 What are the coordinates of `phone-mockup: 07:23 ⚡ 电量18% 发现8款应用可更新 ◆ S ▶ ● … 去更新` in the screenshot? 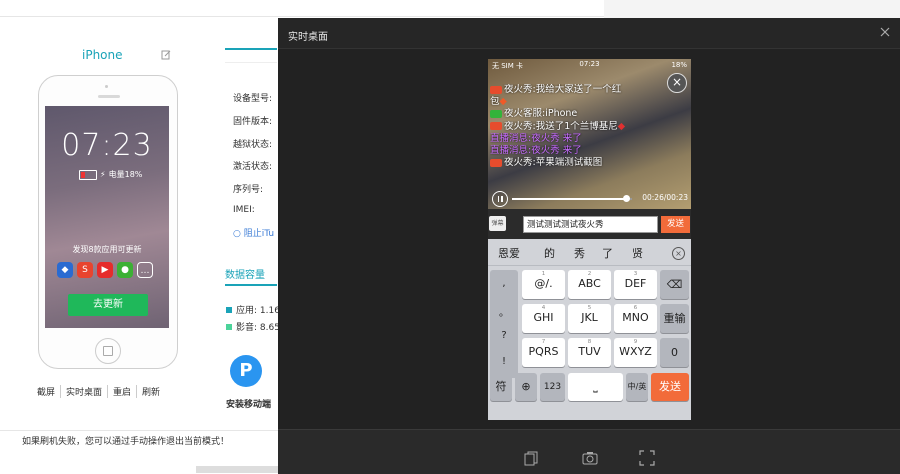 It's located at (108, 222).